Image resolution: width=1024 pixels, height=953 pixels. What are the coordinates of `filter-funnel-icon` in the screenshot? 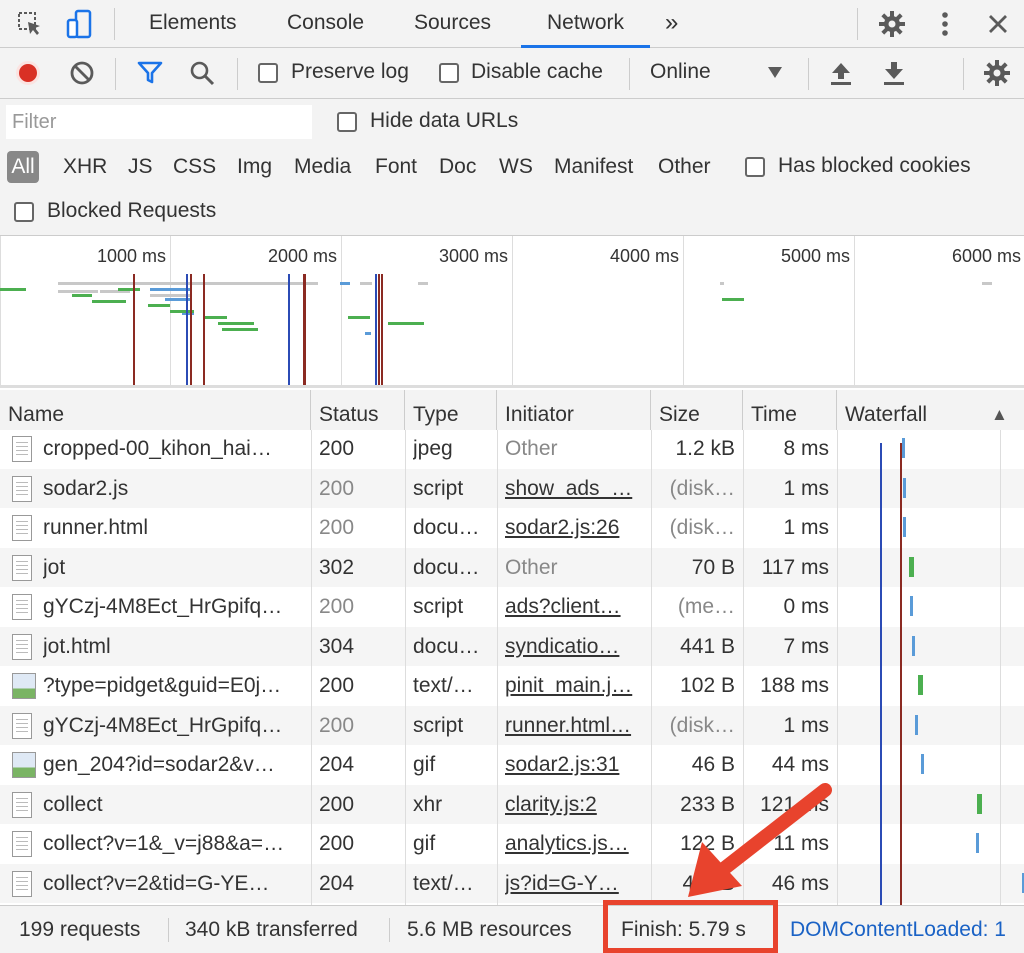 It's located at (150, 73).